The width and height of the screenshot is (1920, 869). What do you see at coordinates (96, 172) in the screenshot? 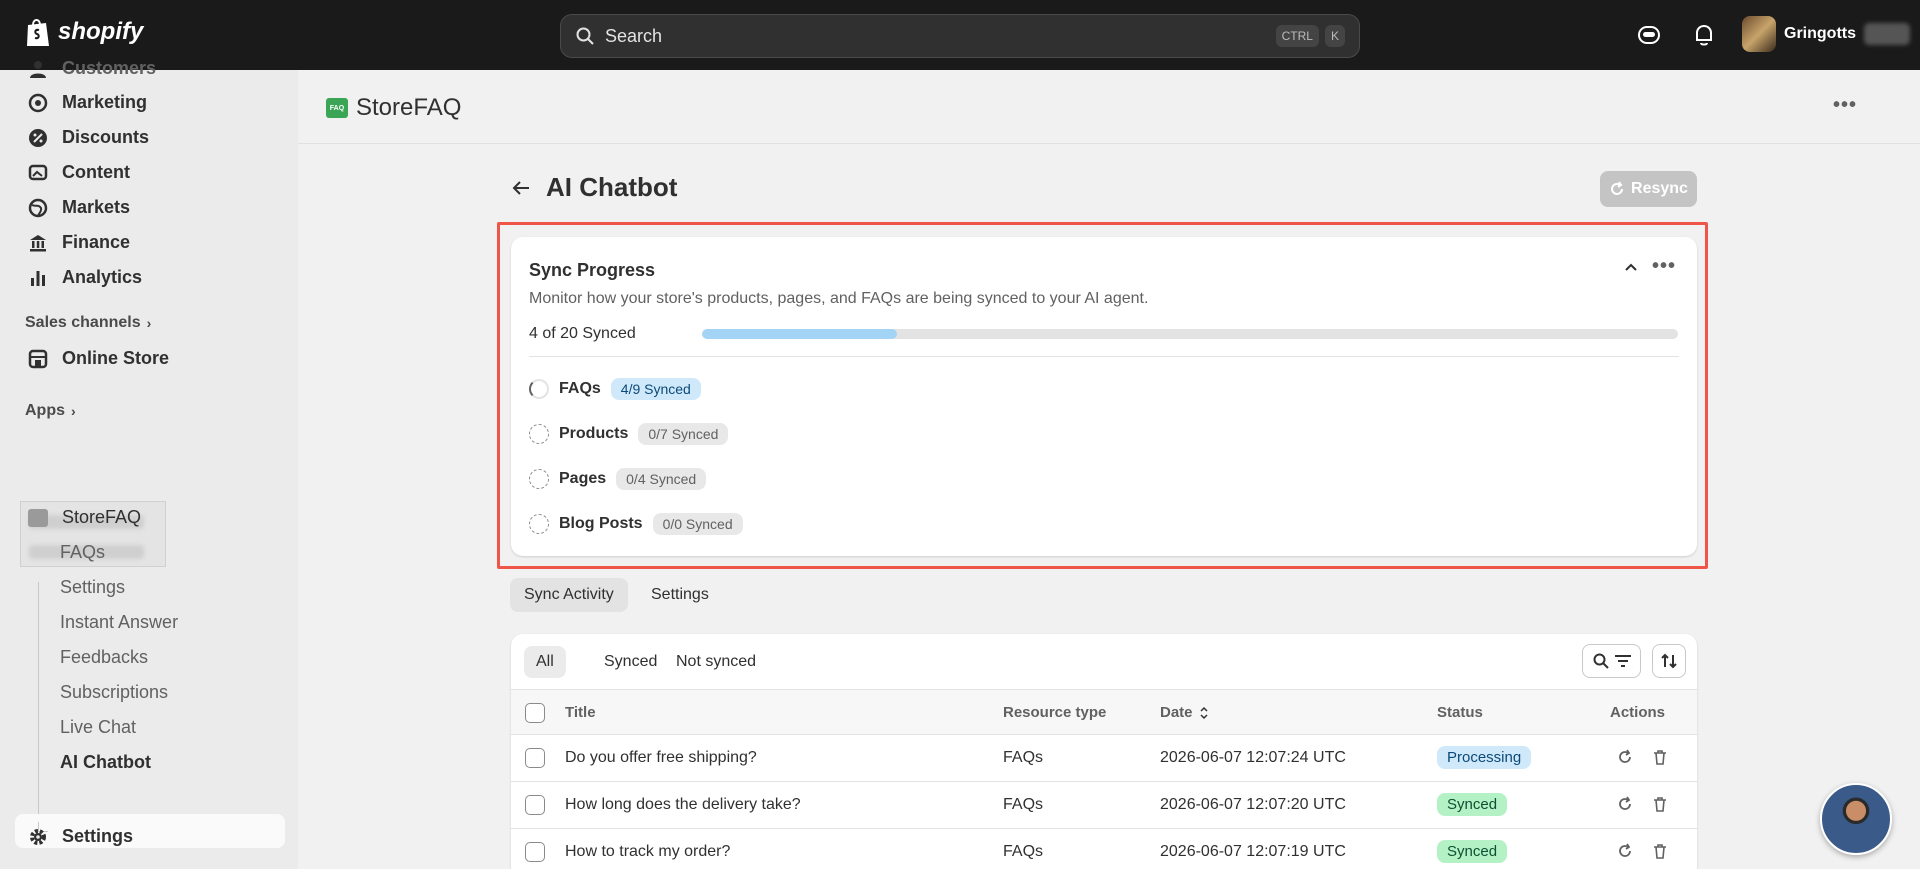
I see `sidebar-item-label: Content` at bounding box center [96, 172].